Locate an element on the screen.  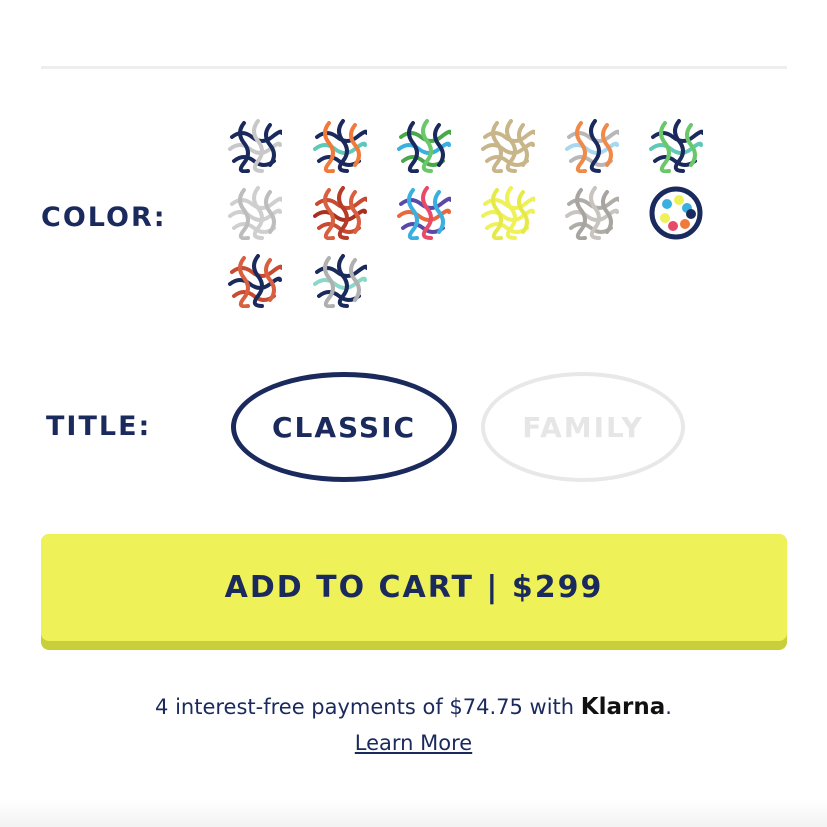
add-to-cart-label: ADD TO CART | $299 is located at coordinates (414, 587).